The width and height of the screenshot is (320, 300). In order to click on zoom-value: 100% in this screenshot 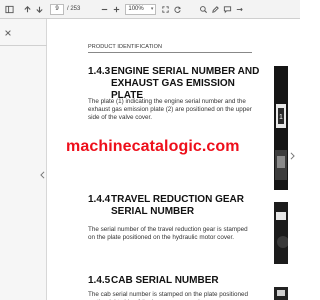, I will do `click(136, 9)`.